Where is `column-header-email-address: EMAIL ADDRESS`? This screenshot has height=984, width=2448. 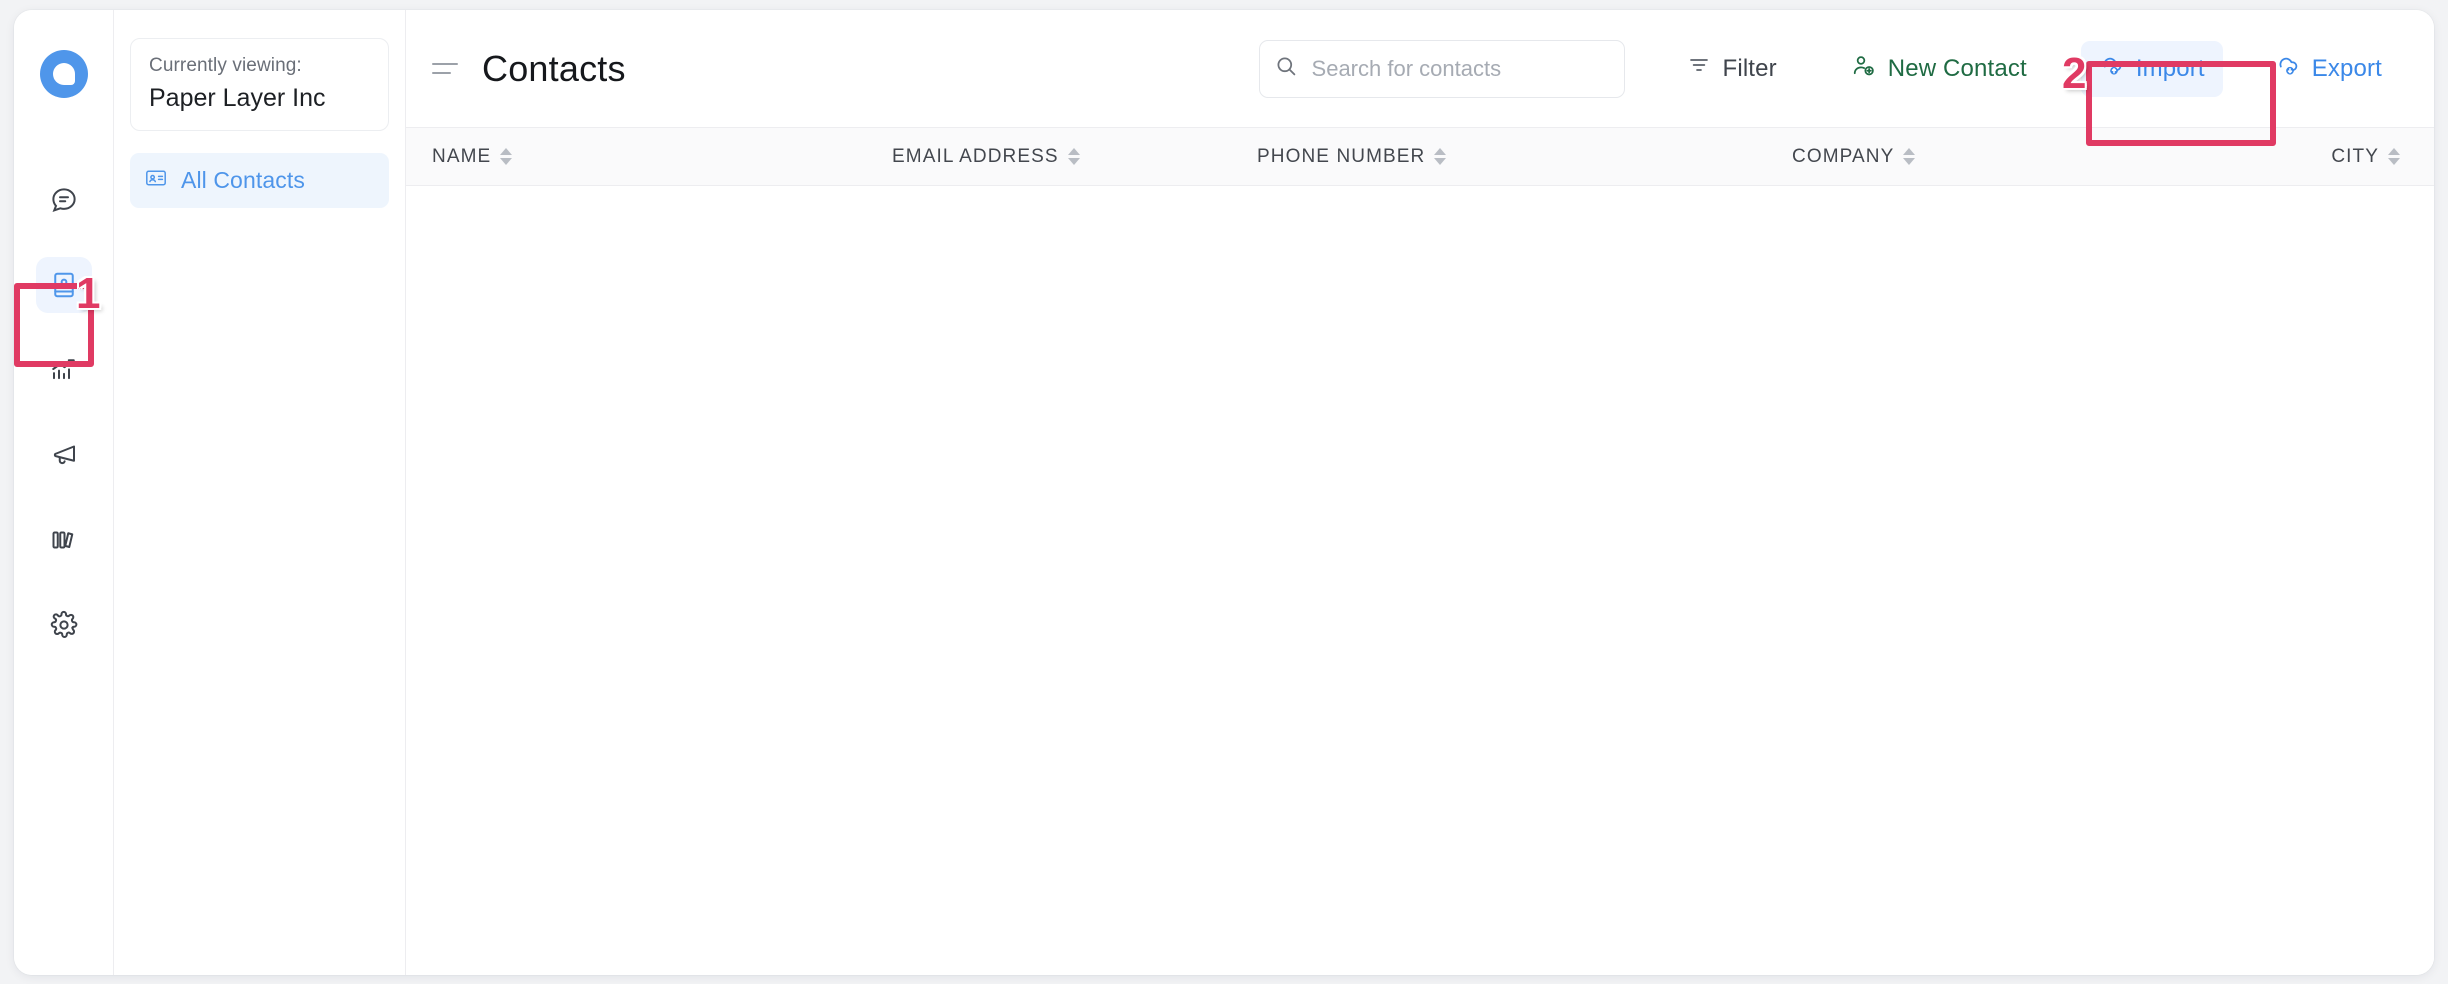 column-header-email-address: EMAIL ADDRESS is located at coordinates (1074, 157).